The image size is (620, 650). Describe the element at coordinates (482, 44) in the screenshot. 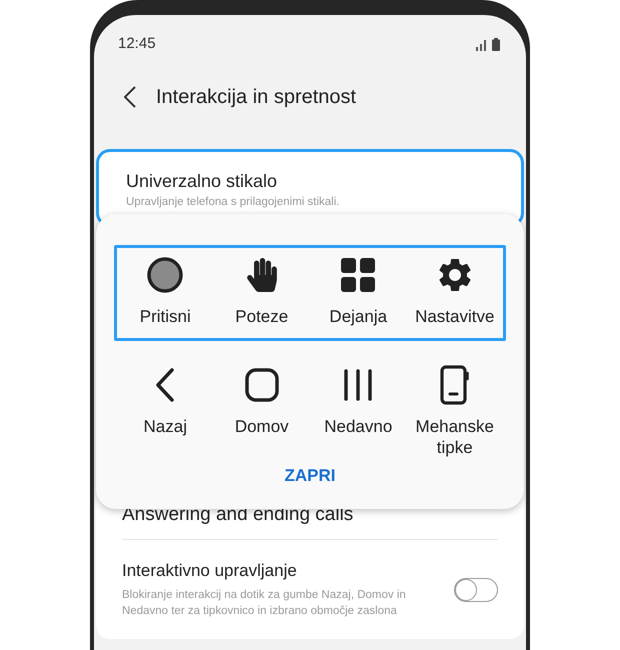

I see `signal-icon` at that location.